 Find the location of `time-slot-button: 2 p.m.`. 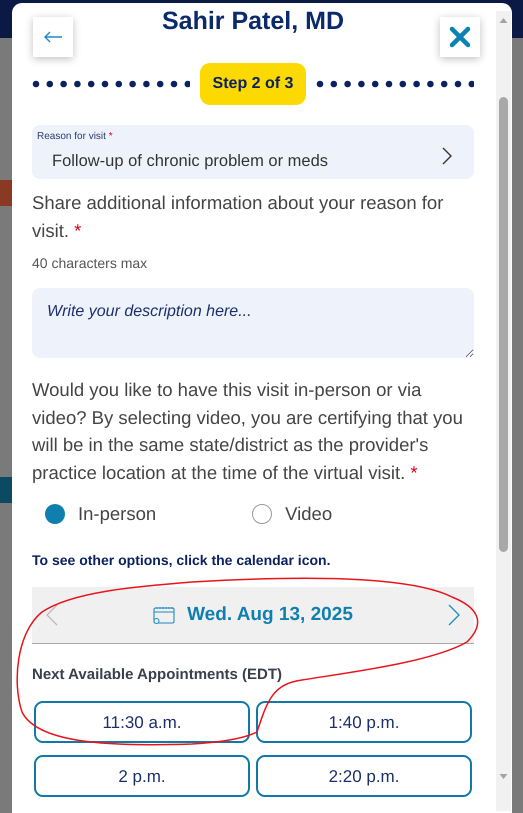

time-slot-button: 2 p.m. is located at coordinates (142, 776).